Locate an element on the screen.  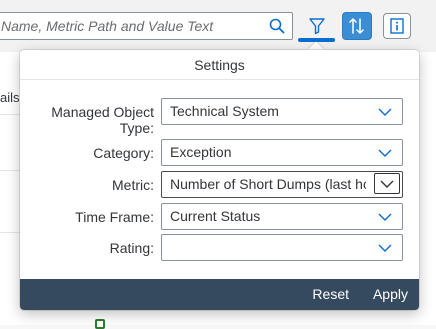
sort-icon is located at coordinates (356, 26).